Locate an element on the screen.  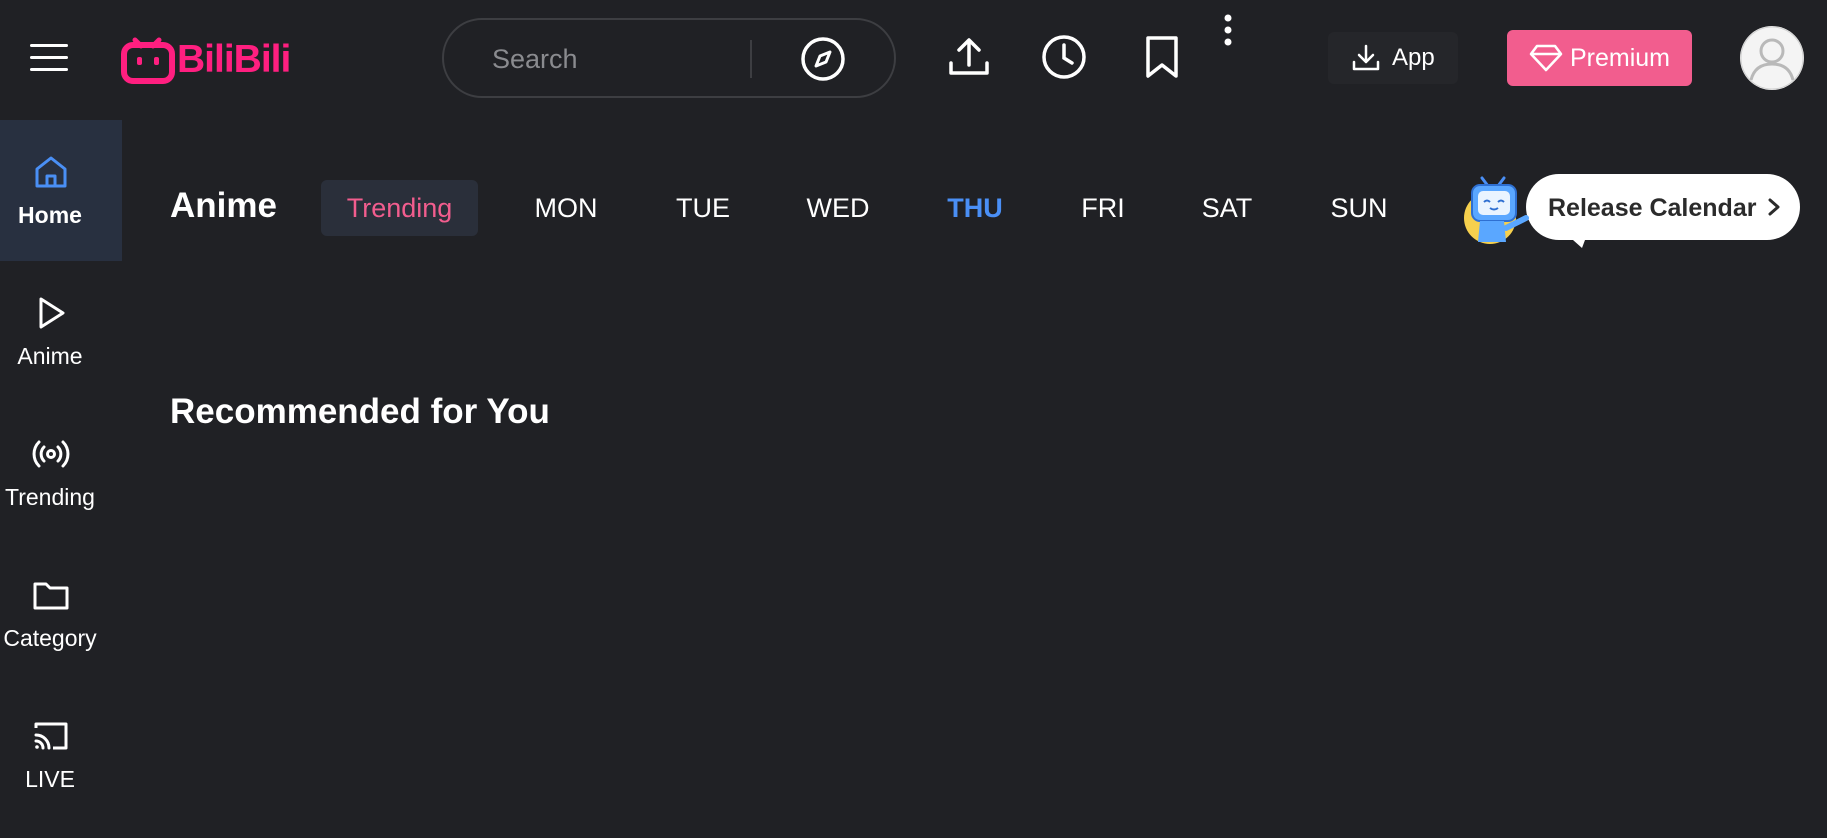
upload-button is located at coordinates (969, 59).